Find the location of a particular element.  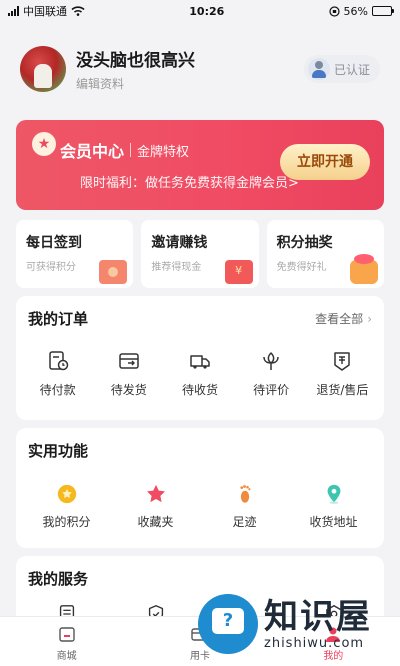

vip-crown-icon: ★ is located at coordinates (44, 144).